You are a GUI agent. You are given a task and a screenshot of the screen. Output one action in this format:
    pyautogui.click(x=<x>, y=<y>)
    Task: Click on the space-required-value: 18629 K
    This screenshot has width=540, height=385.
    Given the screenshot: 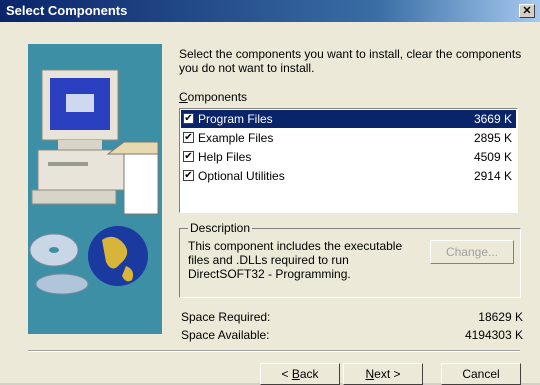 What is the action you would take?
    pyautogui.click(x=500, y=317)
    